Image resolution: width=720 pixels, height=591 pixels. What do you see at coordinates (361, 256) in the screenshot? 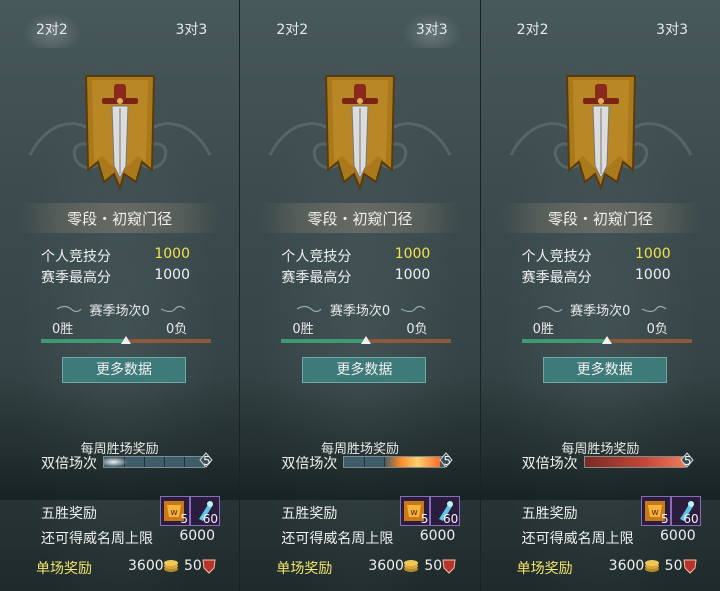
I see `personal-score-row: 个人竞技分 1000` at bounding box center [361, 256].